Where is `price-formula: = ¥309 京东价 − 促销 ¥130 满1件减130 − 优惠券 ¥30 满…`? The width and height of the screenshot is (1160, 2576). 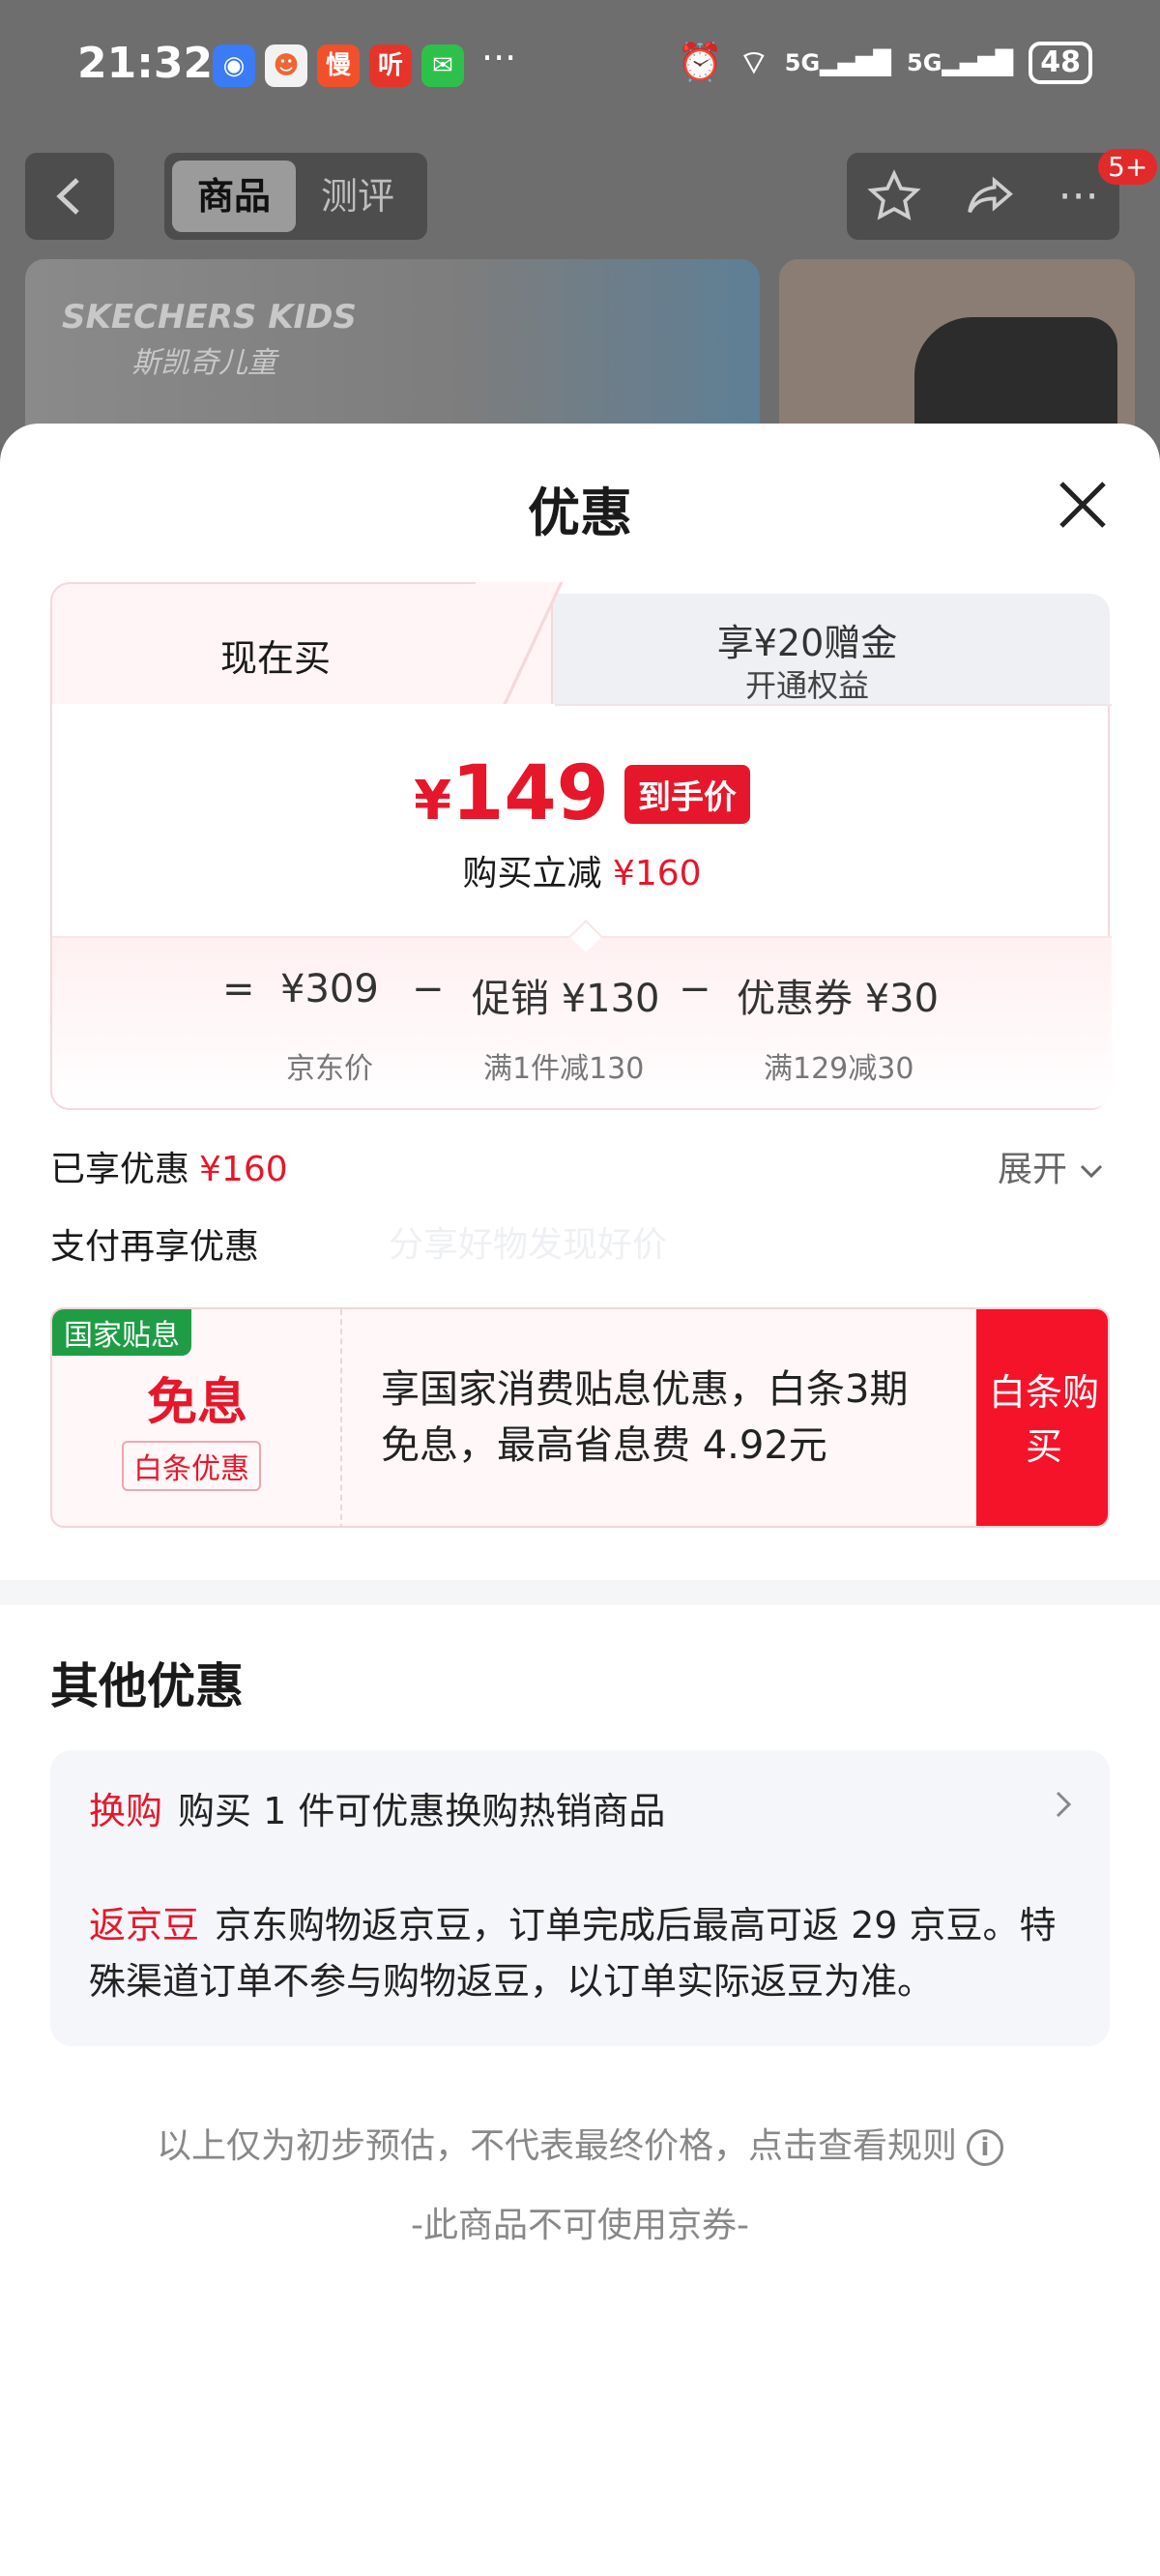 price-formula: = ¥309 京东价 − 促销 ¥130 满1件减130 − 优惠券 ¥30 满… is located at coordinates (582, 1014).